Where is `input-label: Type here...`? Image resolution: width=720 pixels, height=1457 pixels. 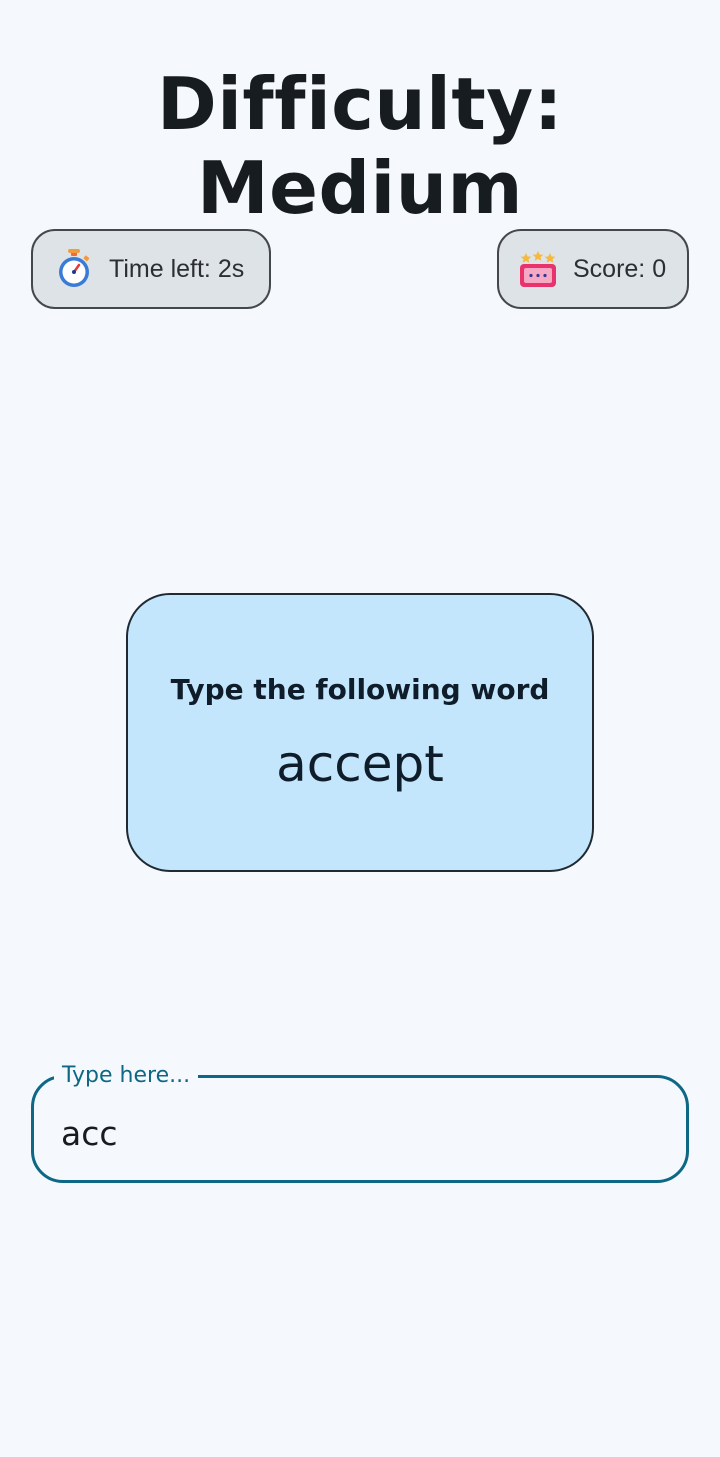
input-label: Type here... is located at coordinates (126, 1076).